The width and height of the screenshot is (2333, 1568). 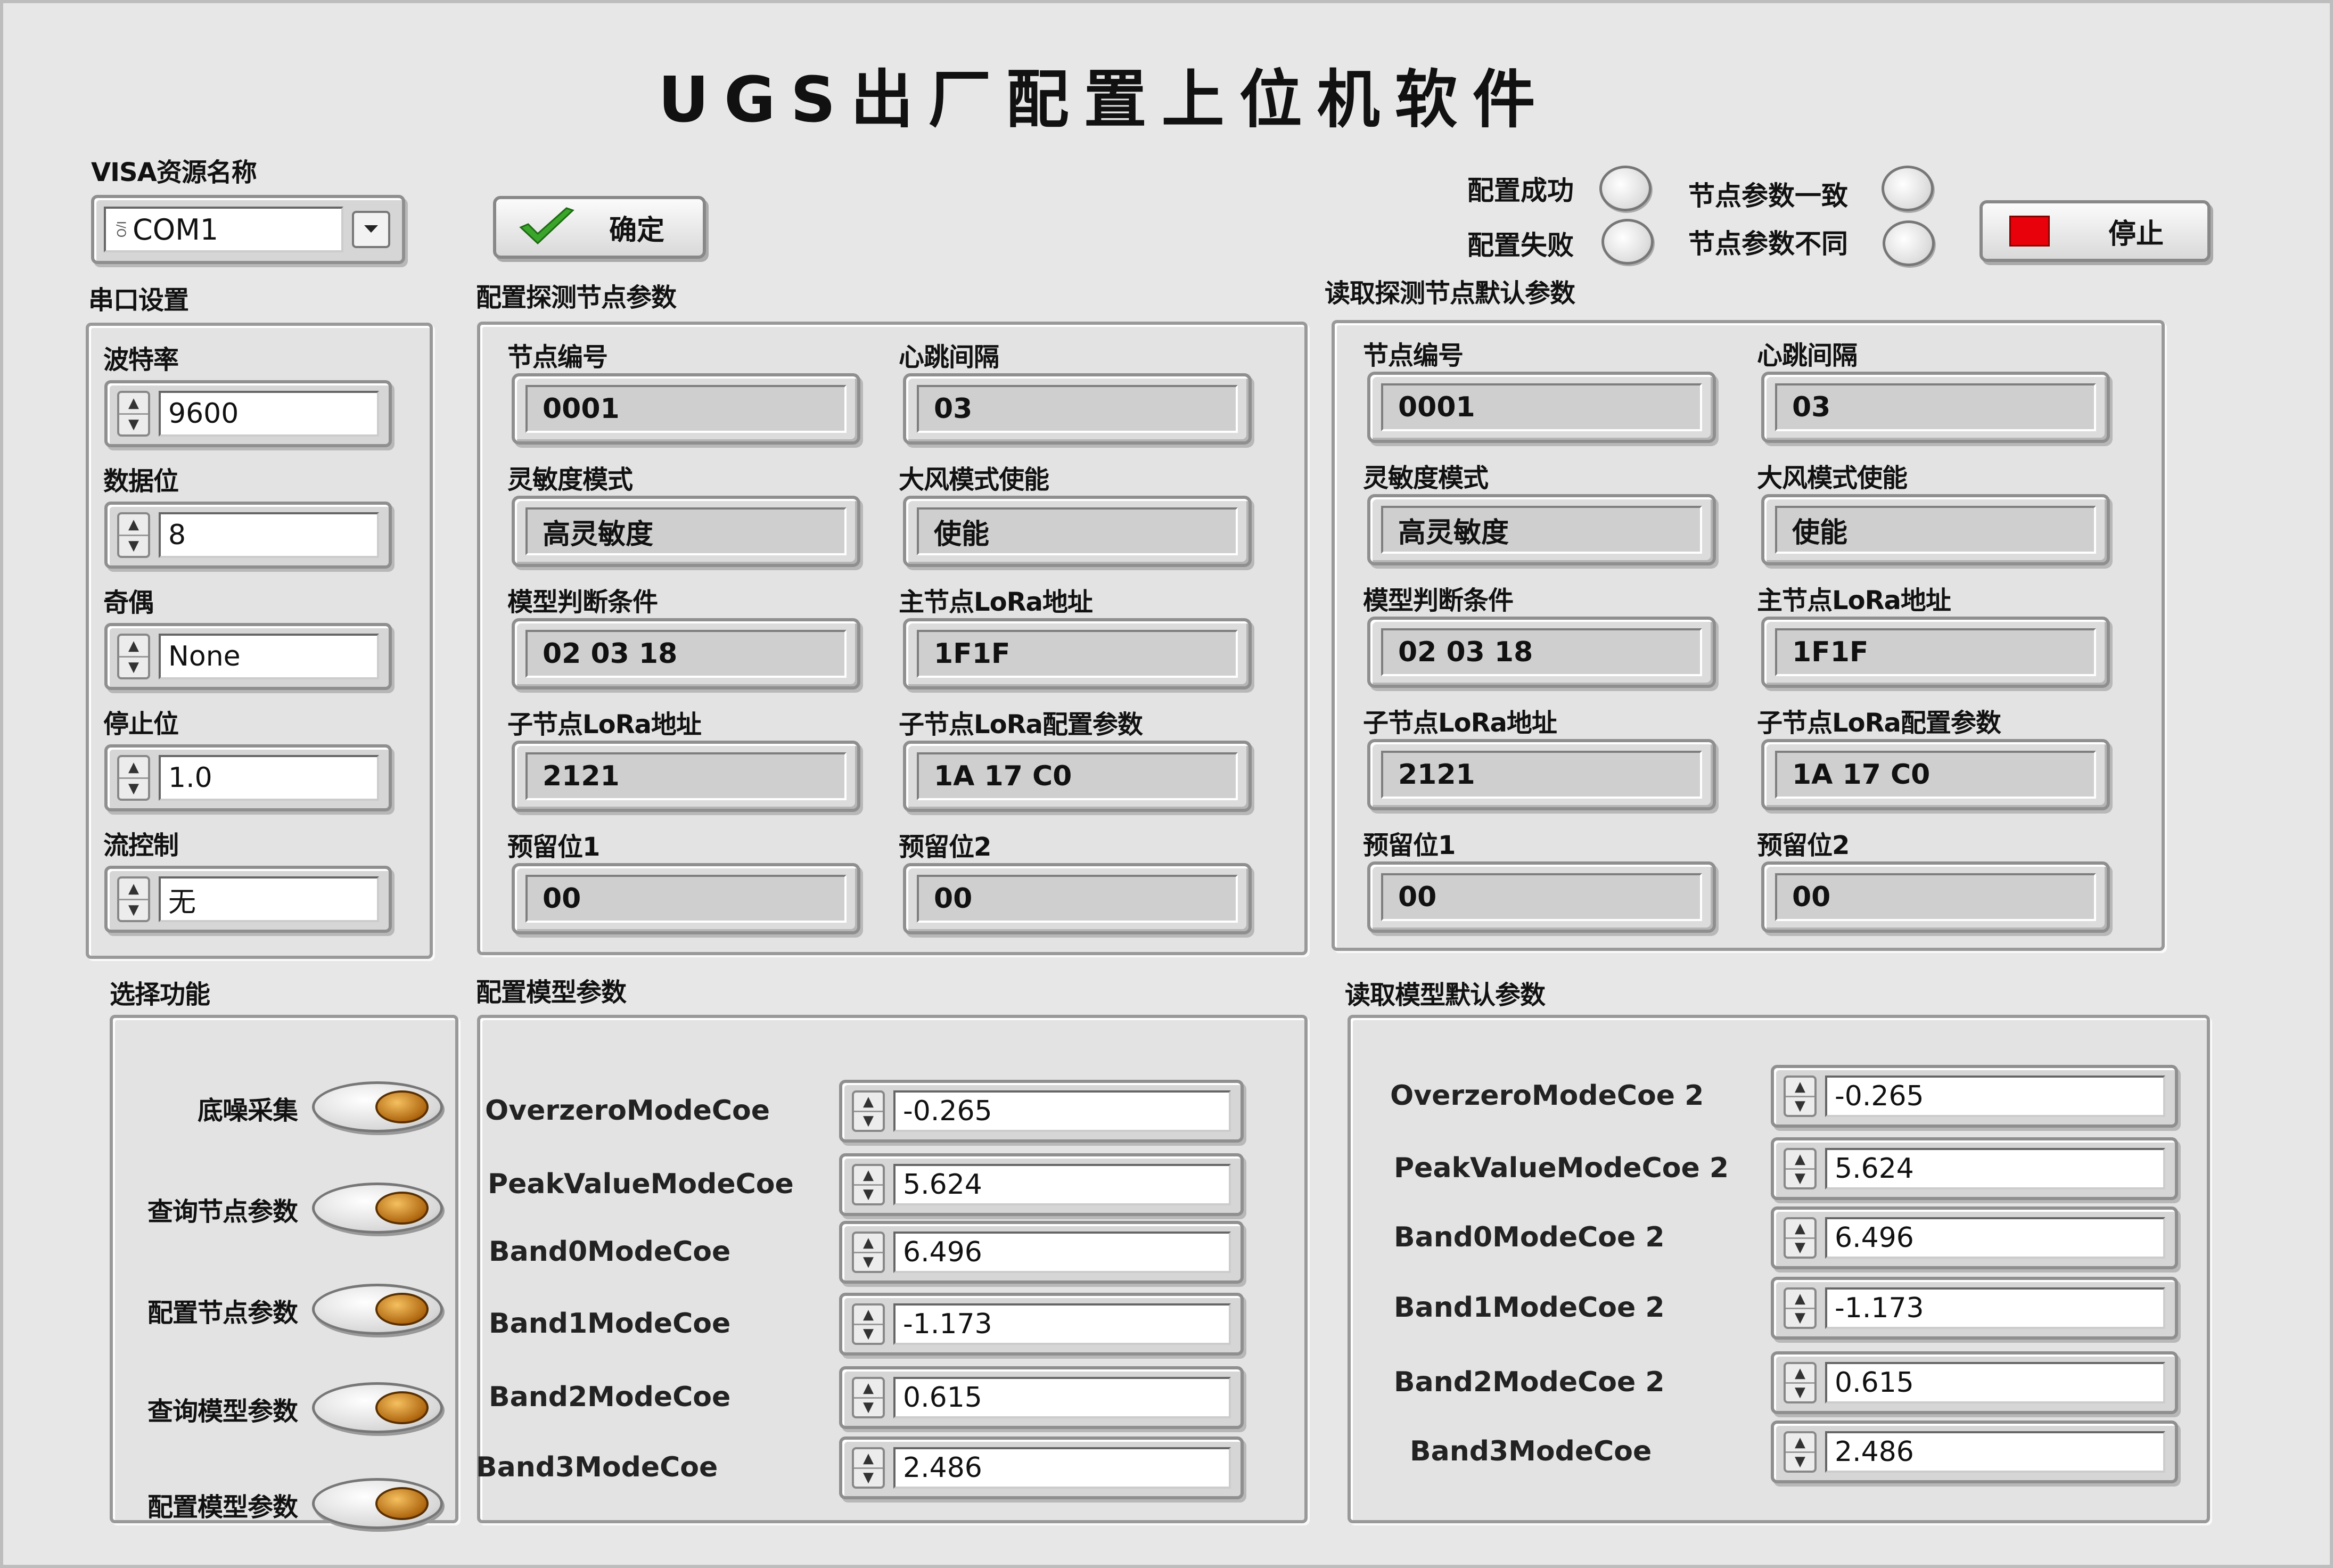 What do you see at coordinates (269, 535) in the screenshot?
I see `serial-field-value: 8` at bounding box center [269, 535].